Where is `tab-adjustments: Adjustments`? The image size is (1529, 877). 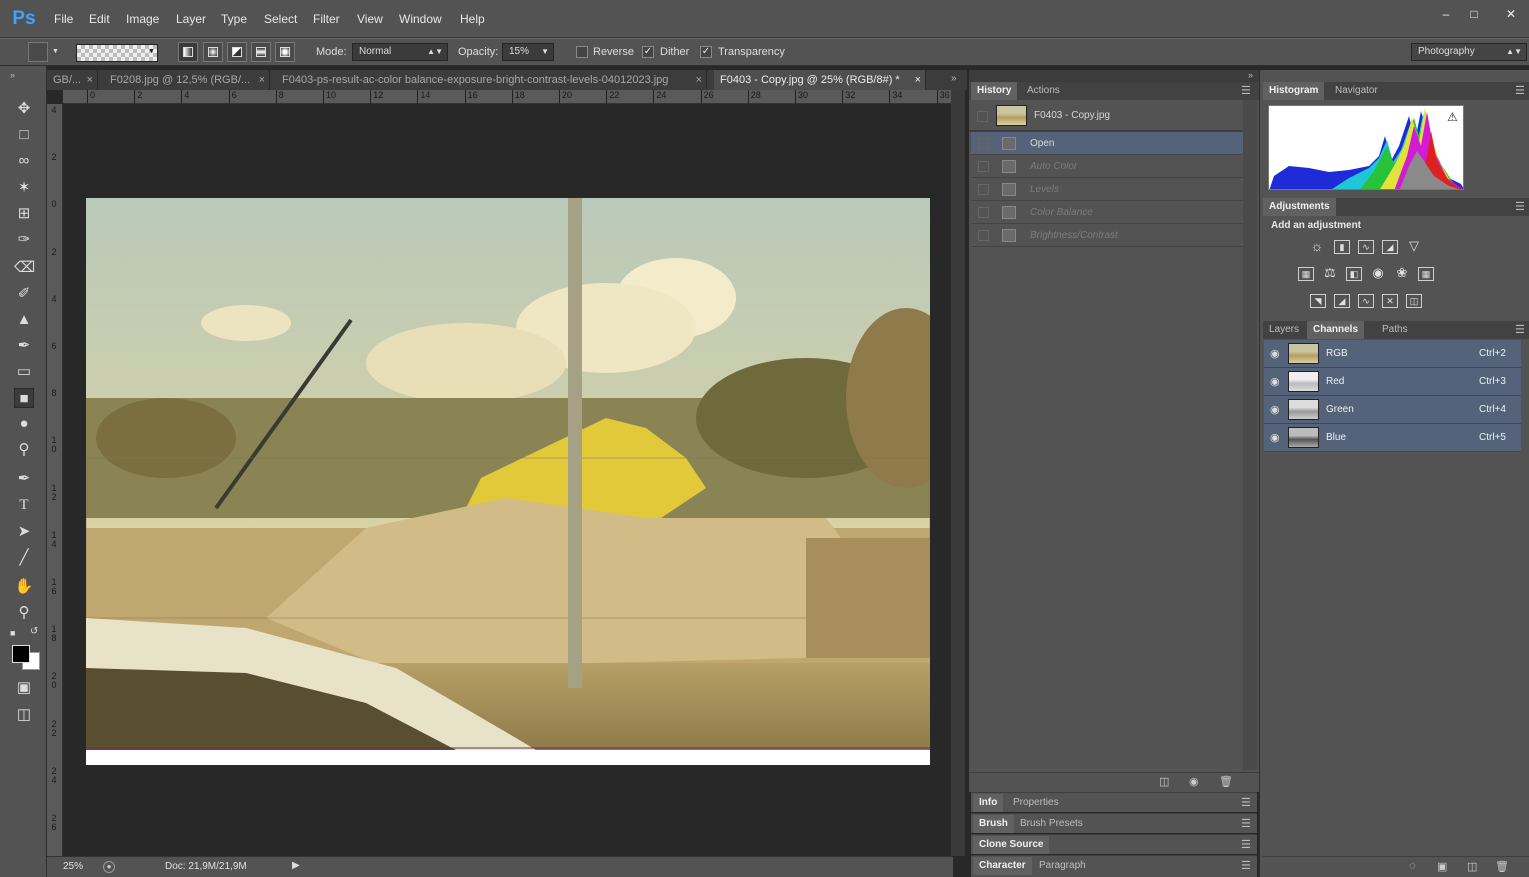
tab-adjustments: Adjustments is located at coordinates (1299, 207).